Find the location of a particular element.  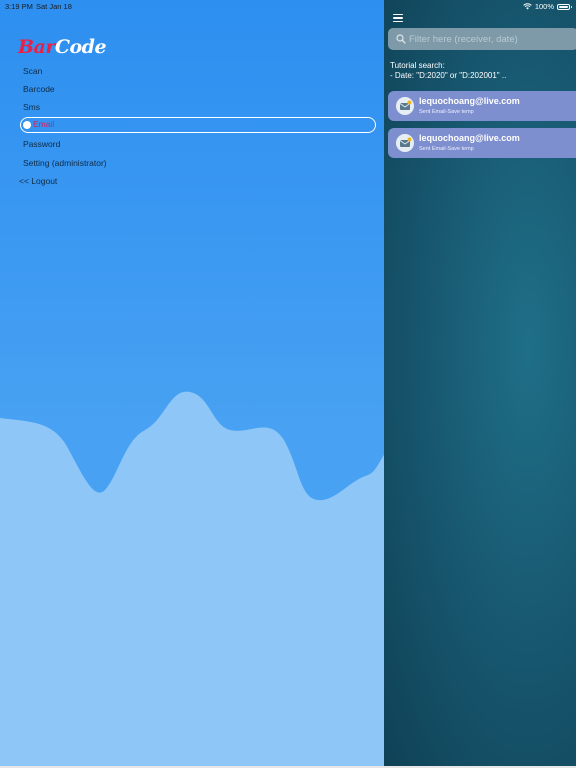

tutorial-line-2: - Date: "D:2020" or "D:202001" .. is located at coordinates (448, 75).